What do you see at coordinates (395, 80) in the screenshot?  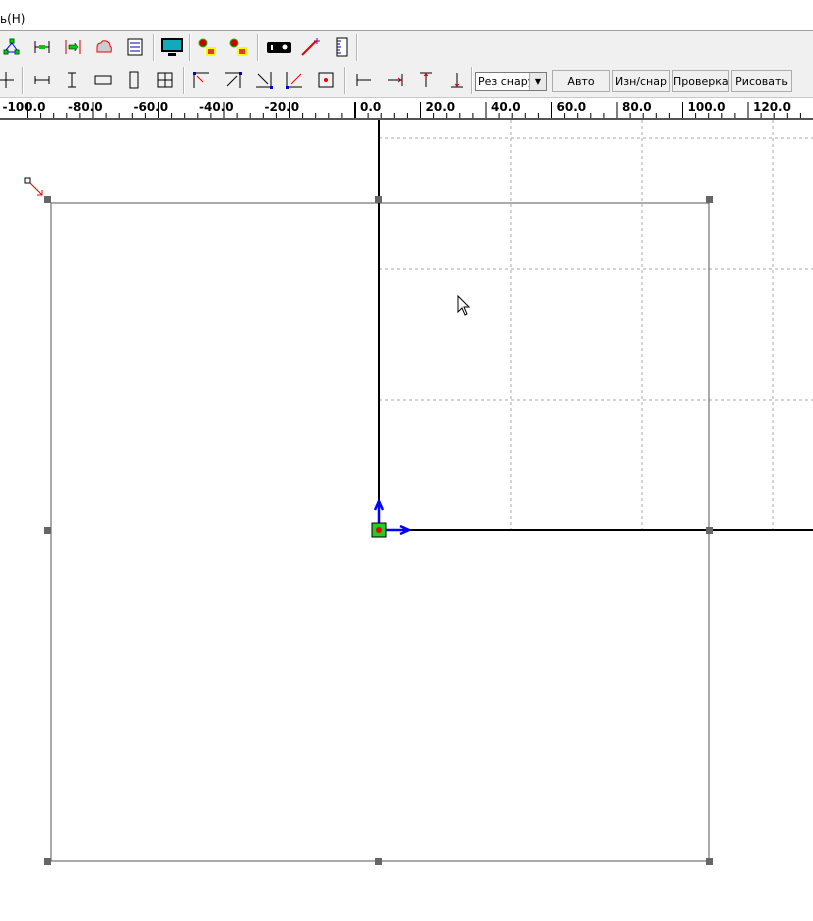 I see `align-right-icon` at bounding box center [395, 80].